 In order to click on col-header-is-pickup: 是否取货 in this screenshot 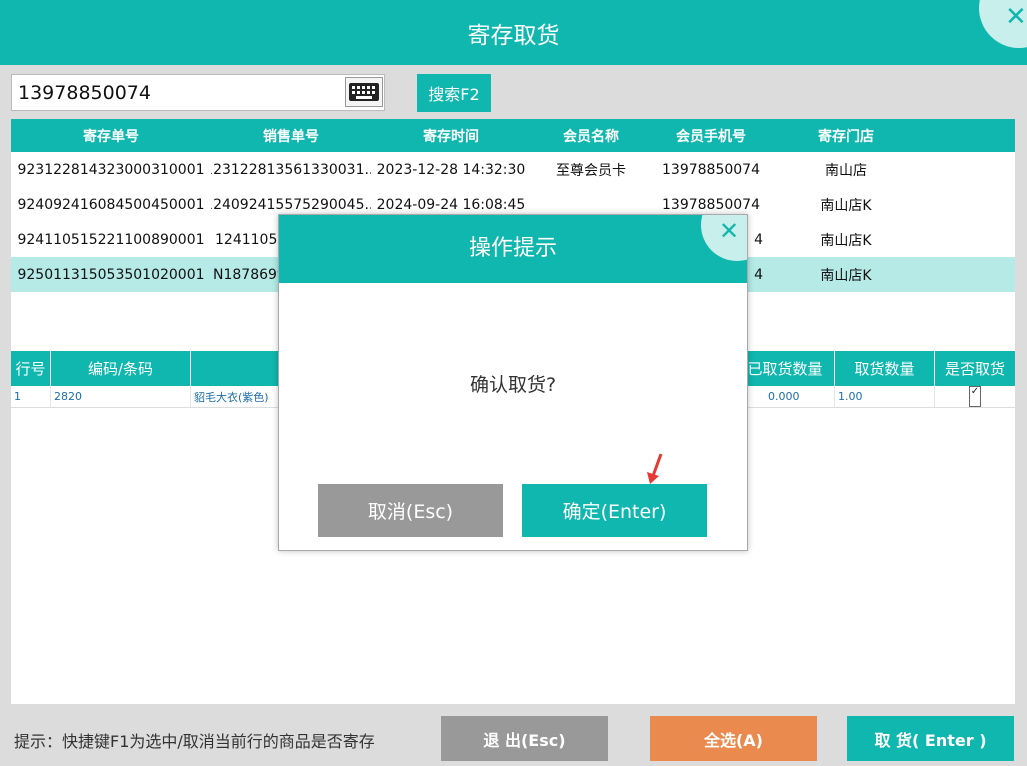, I will do `click(975, 368)`.